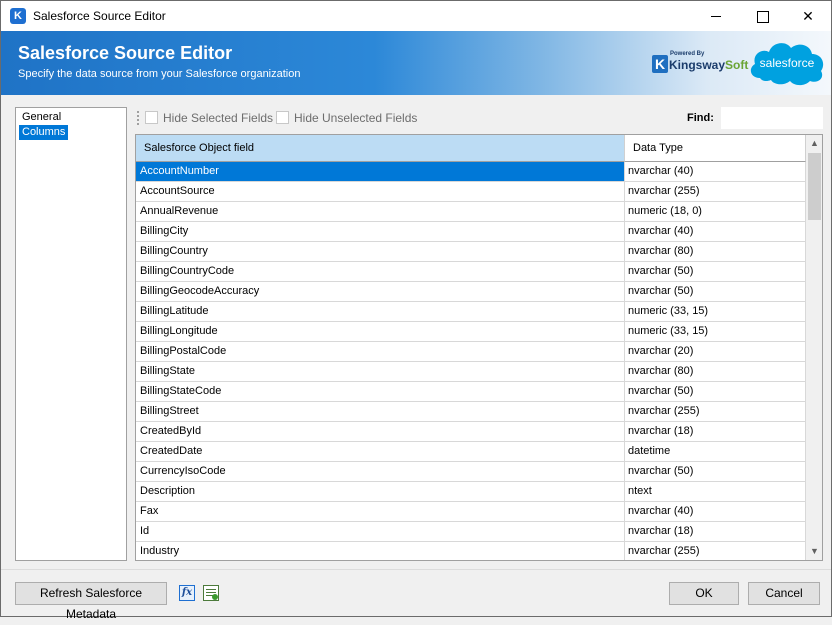 This screenshot has height=625, width=832. I want to click on table-row: Description ntext, so click(471, 492).